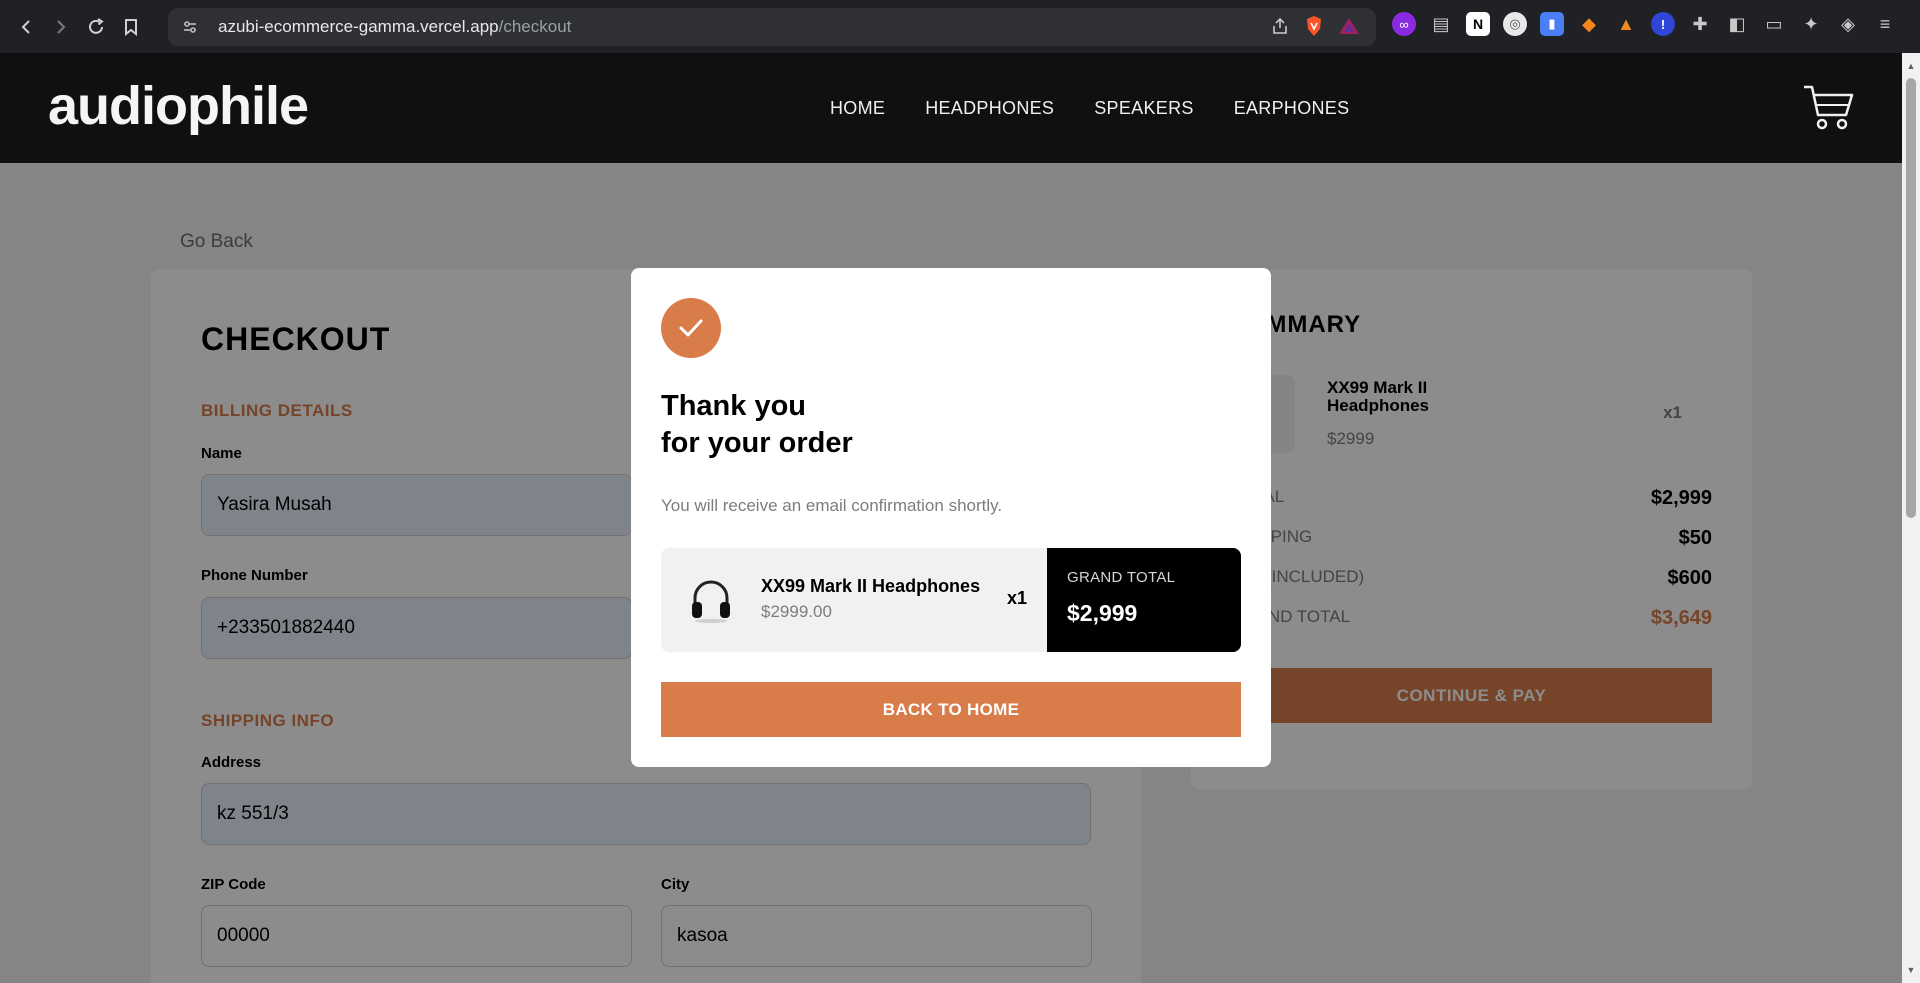  Describe the element at coordinates (796, 611) in the screenshot. I see `order-item-price: $2999.00` at that location.